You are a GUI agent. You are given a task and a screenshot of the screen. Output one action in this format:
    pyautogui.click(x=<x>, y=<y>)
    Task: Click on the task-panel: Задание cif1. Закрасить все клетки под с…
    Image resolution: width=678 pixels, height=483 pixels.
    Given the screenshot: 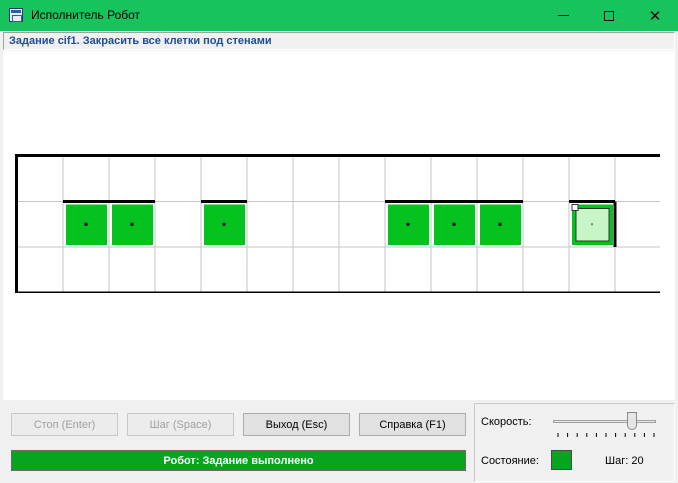 What is the action you would take?
    pyautogui.click(x=339, y=41)
    